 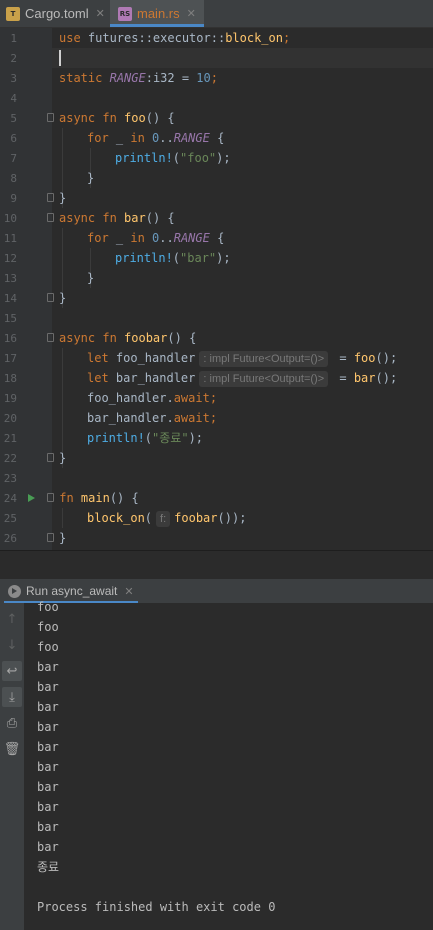 What do you see at coordinates (364, 378) in the screenshot?
I see `code-fn: bar` at bounding box center [364, 378].